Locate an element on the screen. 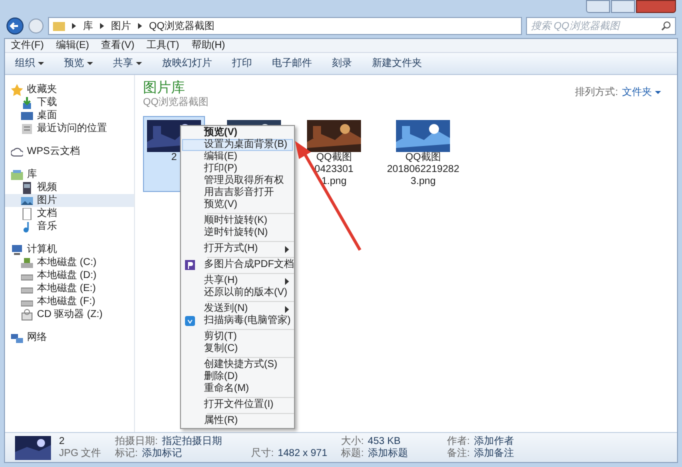 The image size is (682, 467). menu-item: 设置为桌面背景(B) is located at coordinates (237, 145).